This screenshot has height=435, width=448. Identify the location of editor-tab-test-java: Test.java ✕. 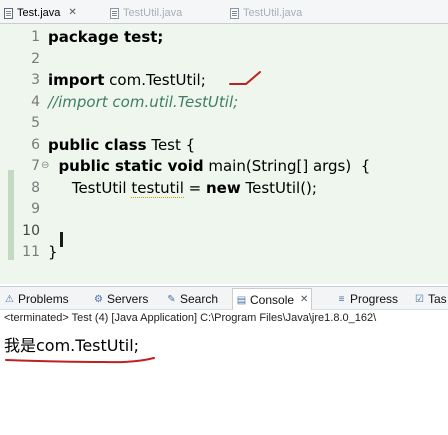
(40, 13).